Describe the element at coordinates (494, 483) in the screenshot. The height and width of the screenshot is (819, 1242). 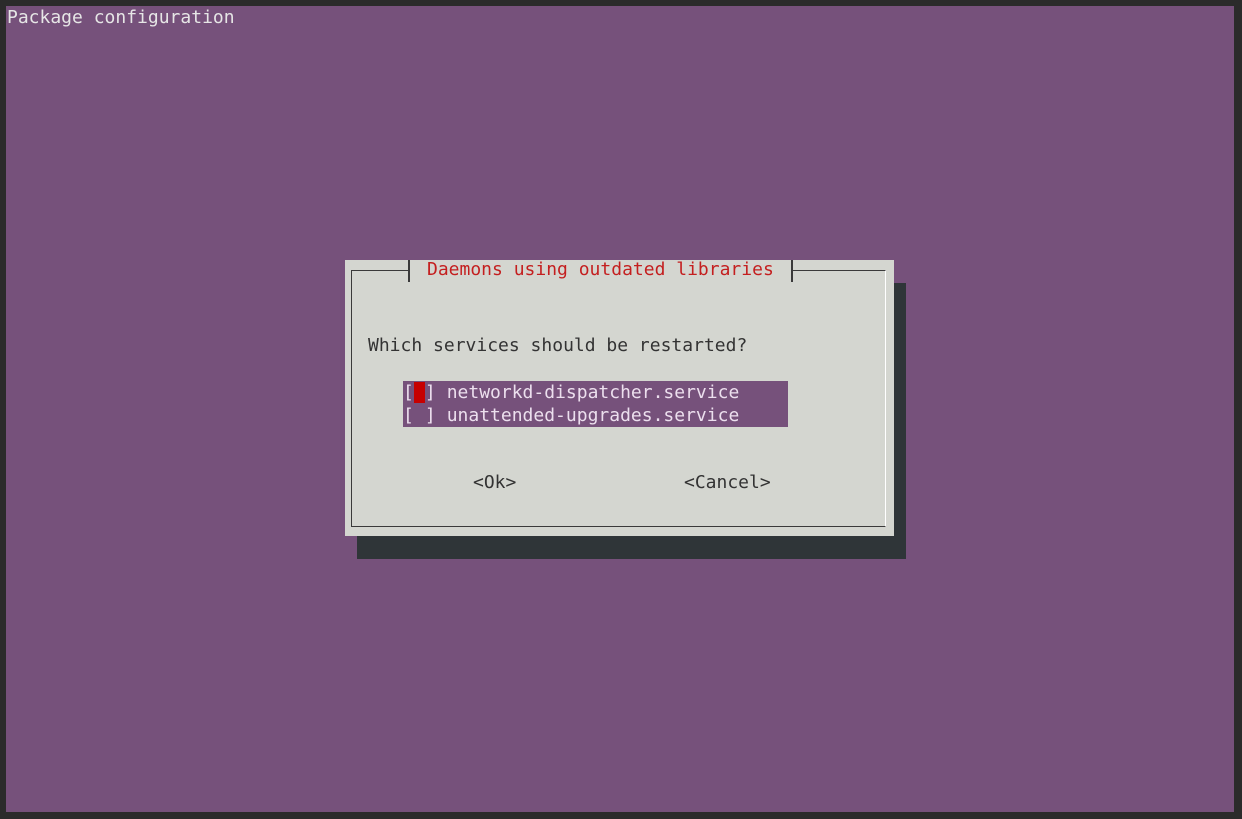
I see `ok-button: <Ok>` at that location.